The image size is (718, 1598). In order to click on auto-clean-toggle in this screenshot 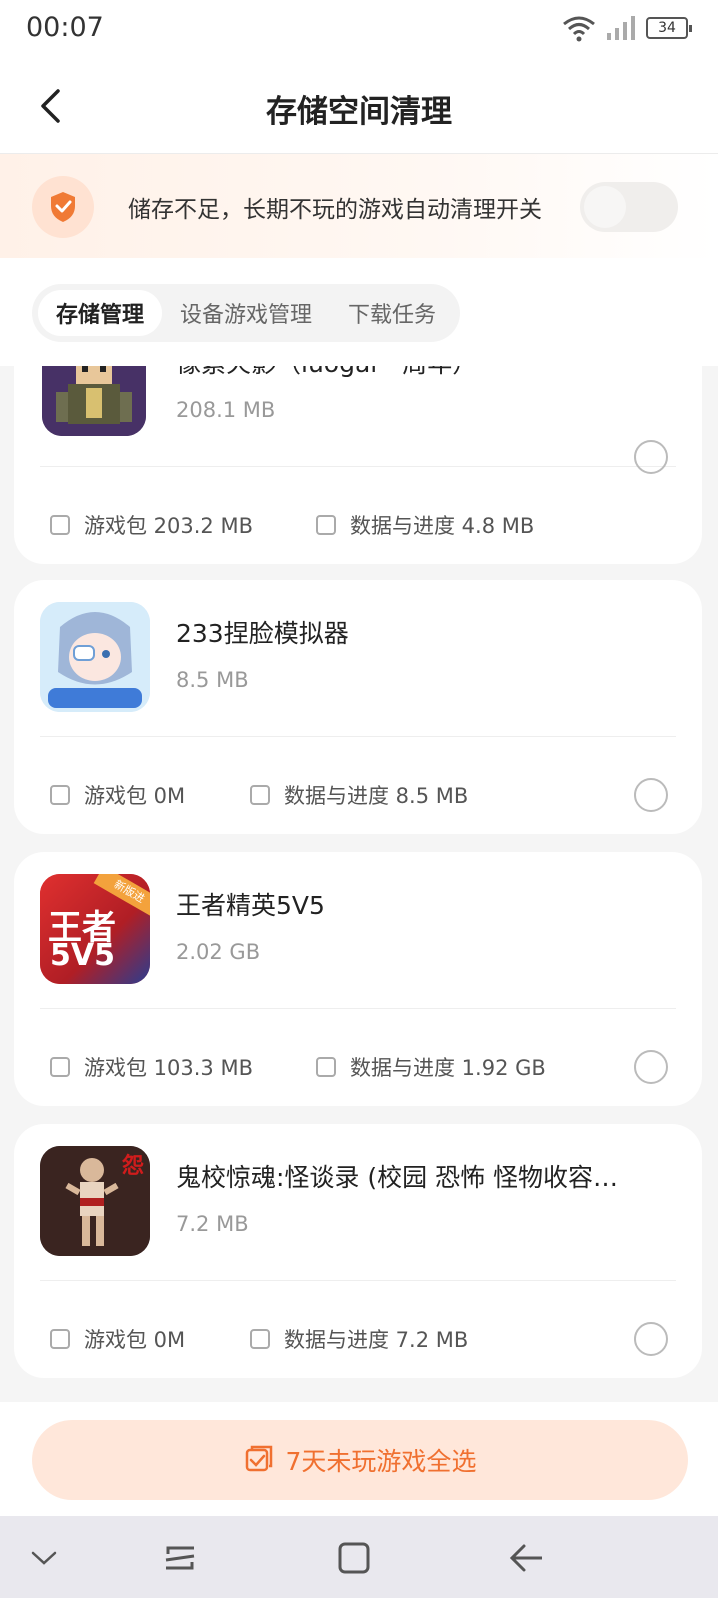, I will do `click(629, 207)`.